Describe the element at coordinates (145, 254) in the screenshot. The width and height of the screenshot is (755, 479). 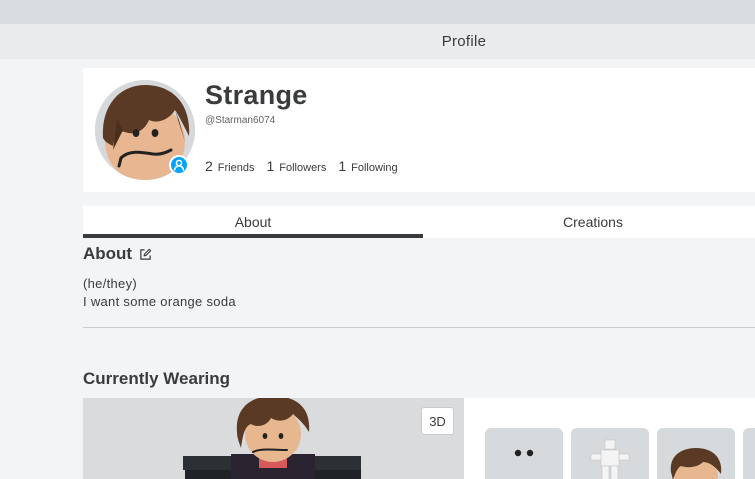
I see `edit-pencil-icon` at that location.